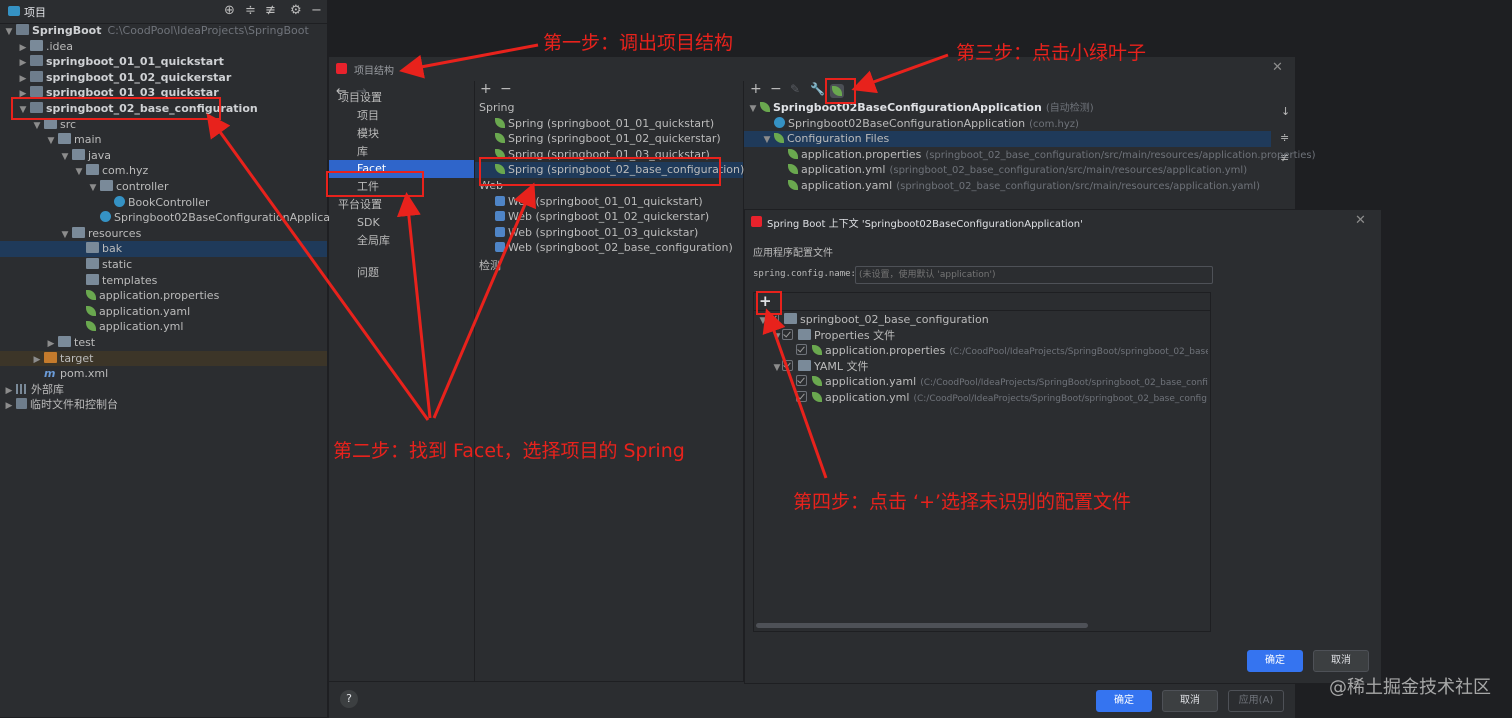 The width and height of the screenshot is (1512, 718). What do you see at coordinates (1410, 687) in the screenshot?
I see `watermark: @稀土掘金技术社区` at bounding box center [1410, 687].